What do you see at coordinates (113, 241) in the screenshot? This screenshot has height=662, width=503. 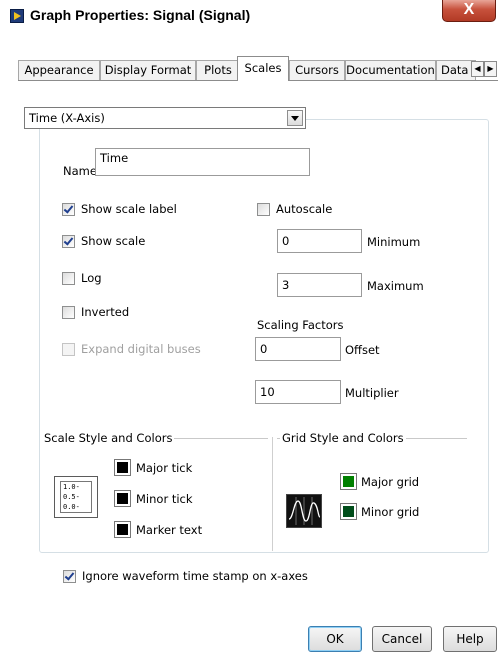 I see `show-scale-label: Show scale` at bounding box center [113, 241].